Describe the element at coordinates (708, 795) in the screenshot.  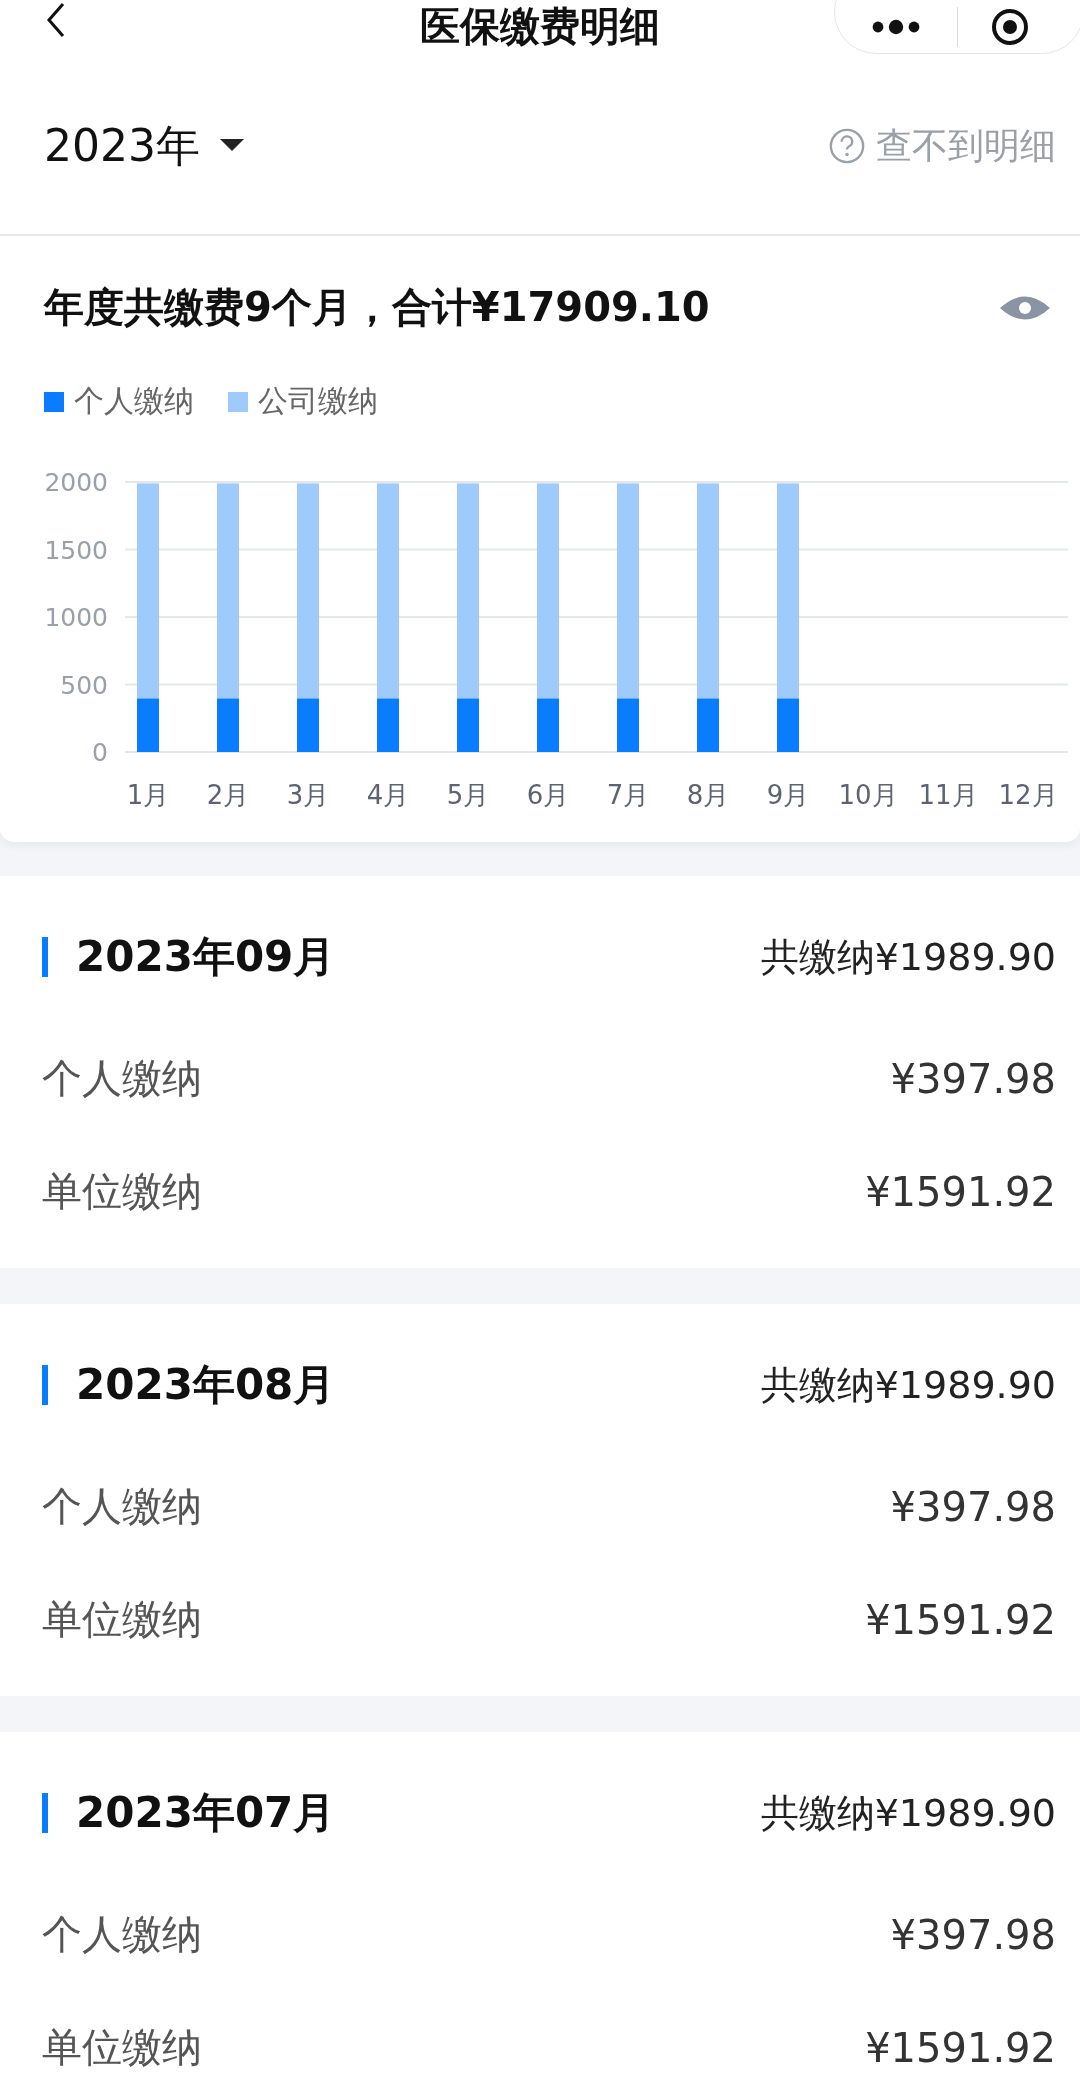
I see `axis-tick-label: 8月` at that location.